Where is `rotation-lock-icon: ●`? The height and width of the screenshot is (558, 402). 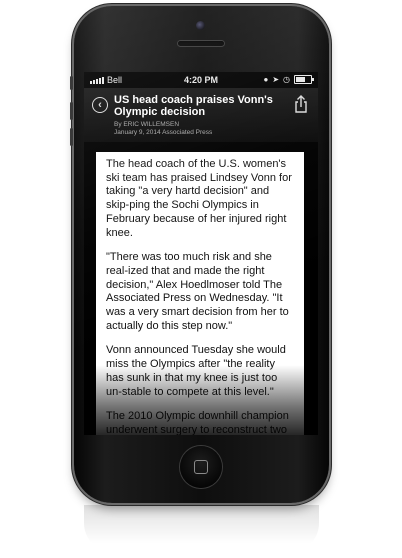
rotation-lock-icon: ● is located at coordinates (266, 79).